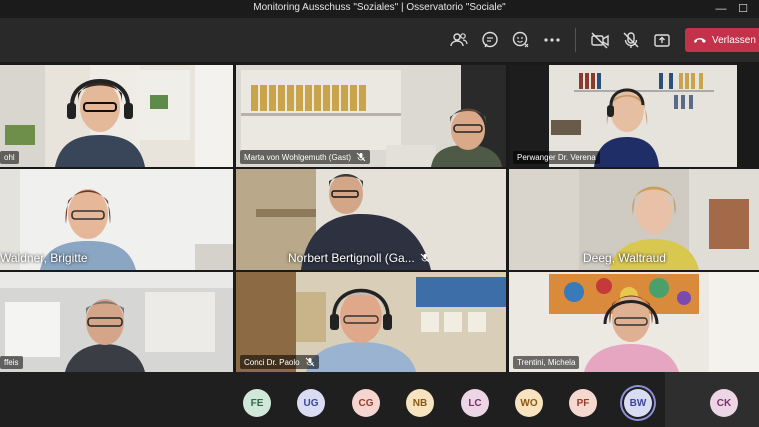  What do you see at coordinates (529, 403) in the screenshot?
I see `participant-avatar: WO` at bounding box center [529, 403].